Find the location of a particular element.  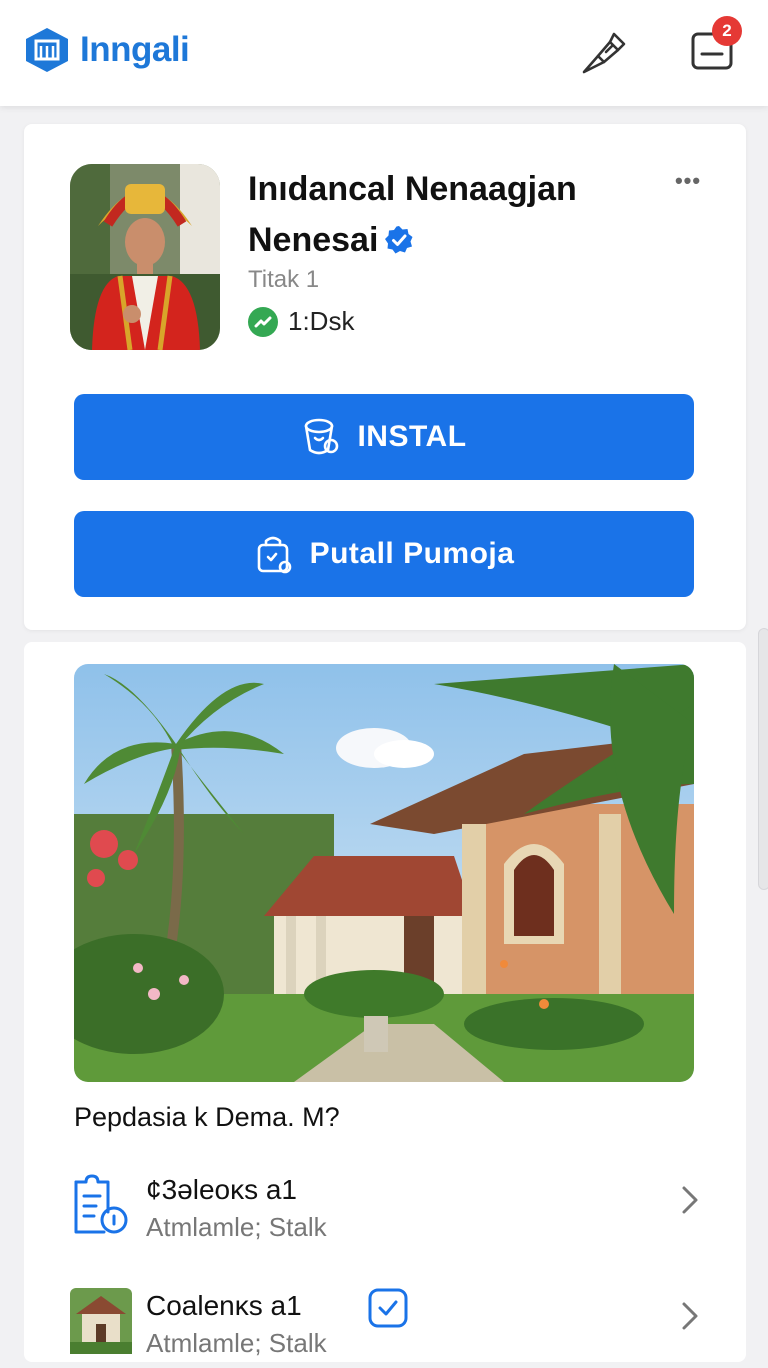

verified-badge-icon is located at coordinates (399, 240).